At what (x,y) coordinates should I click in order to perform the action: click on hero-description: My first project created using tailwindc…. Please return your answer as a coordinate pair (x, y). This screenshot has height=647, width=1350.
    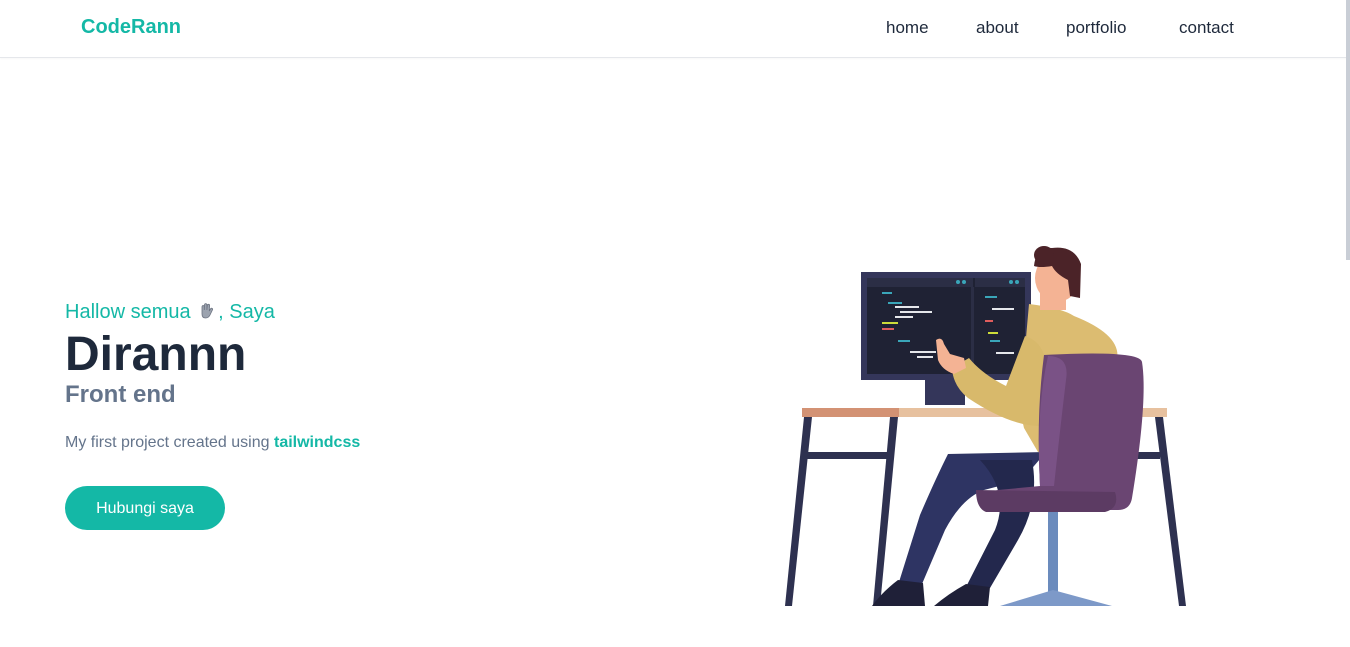
    Looking at the image, I should click on (212, 443).